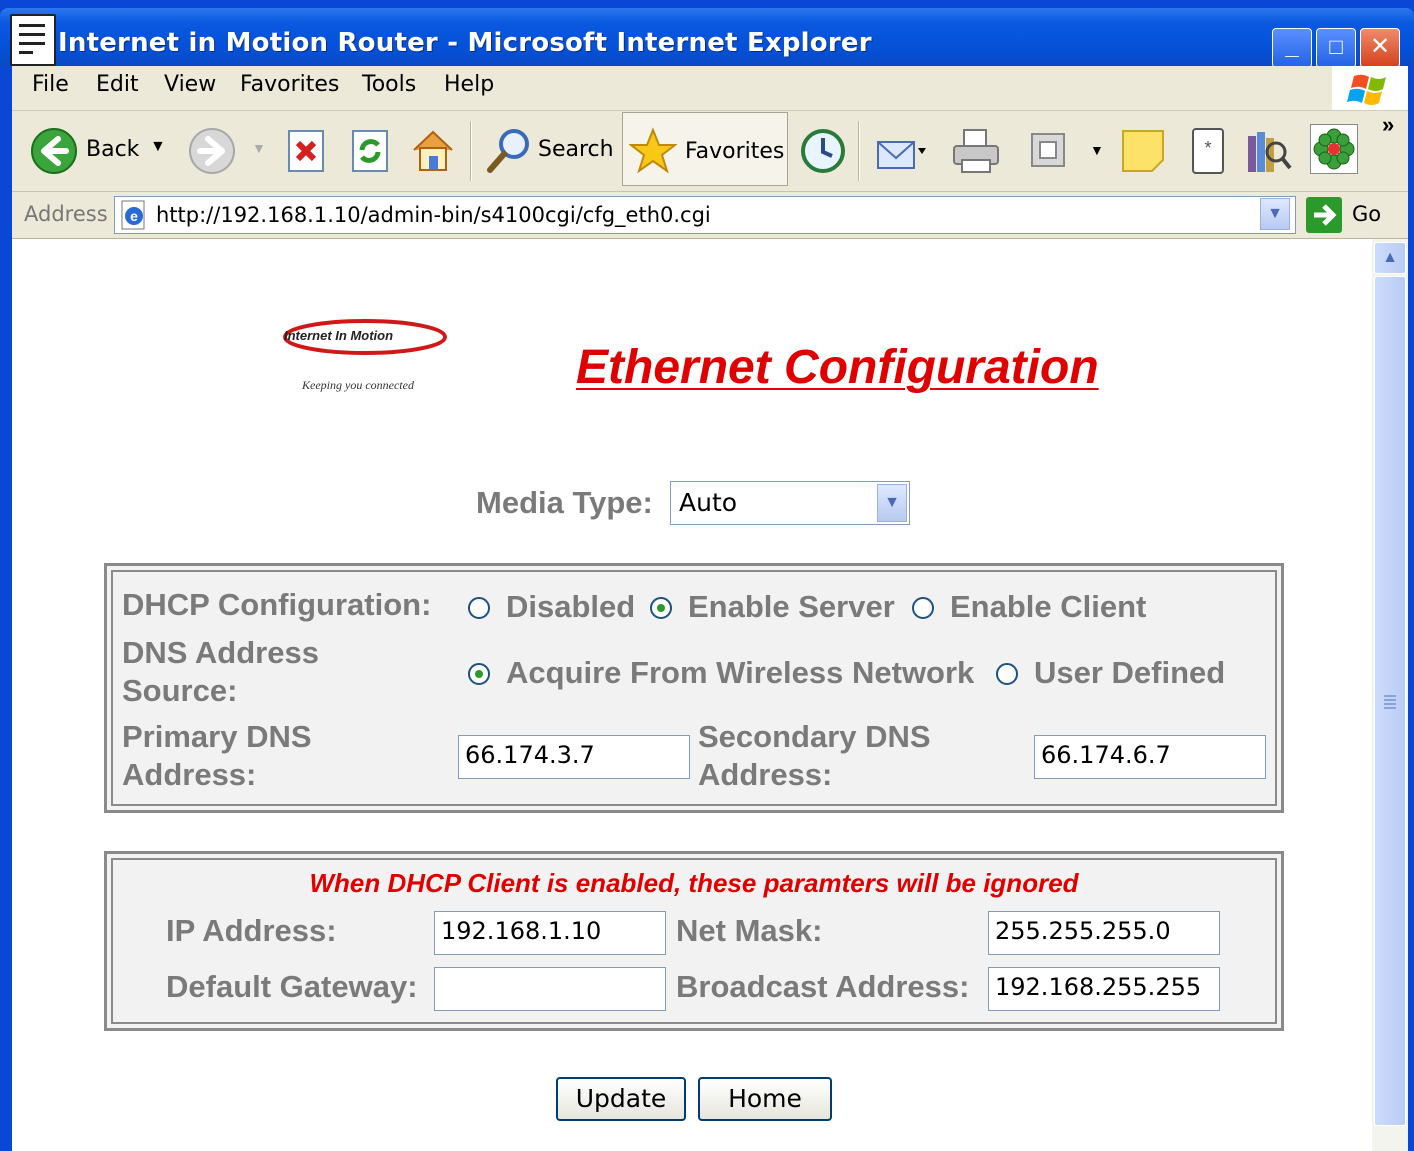 The image size is (1414, 1151). Describe the element at coordinates (574, 757) in the screenshot. I see `primary-dns-input: 66.174.3.7` at that location.